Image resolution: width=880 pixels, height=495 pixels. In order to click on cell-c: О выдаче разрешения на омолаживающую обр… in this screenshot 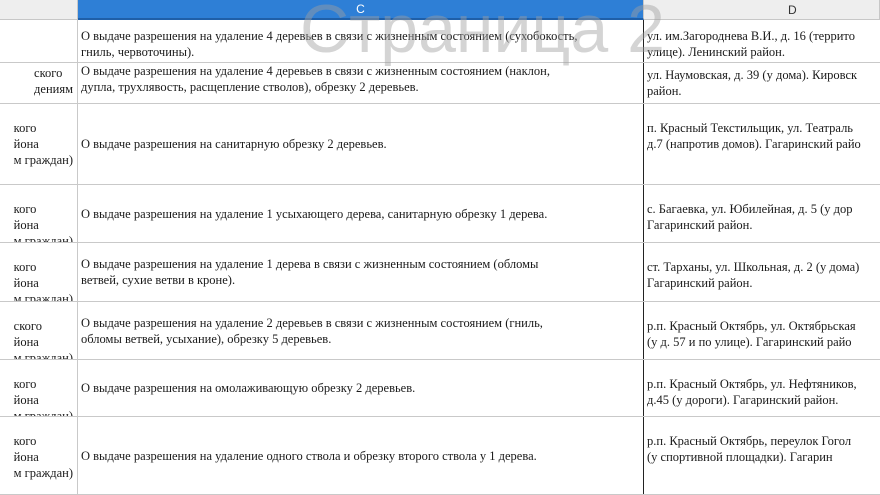, I will do `click(361, 388)`.